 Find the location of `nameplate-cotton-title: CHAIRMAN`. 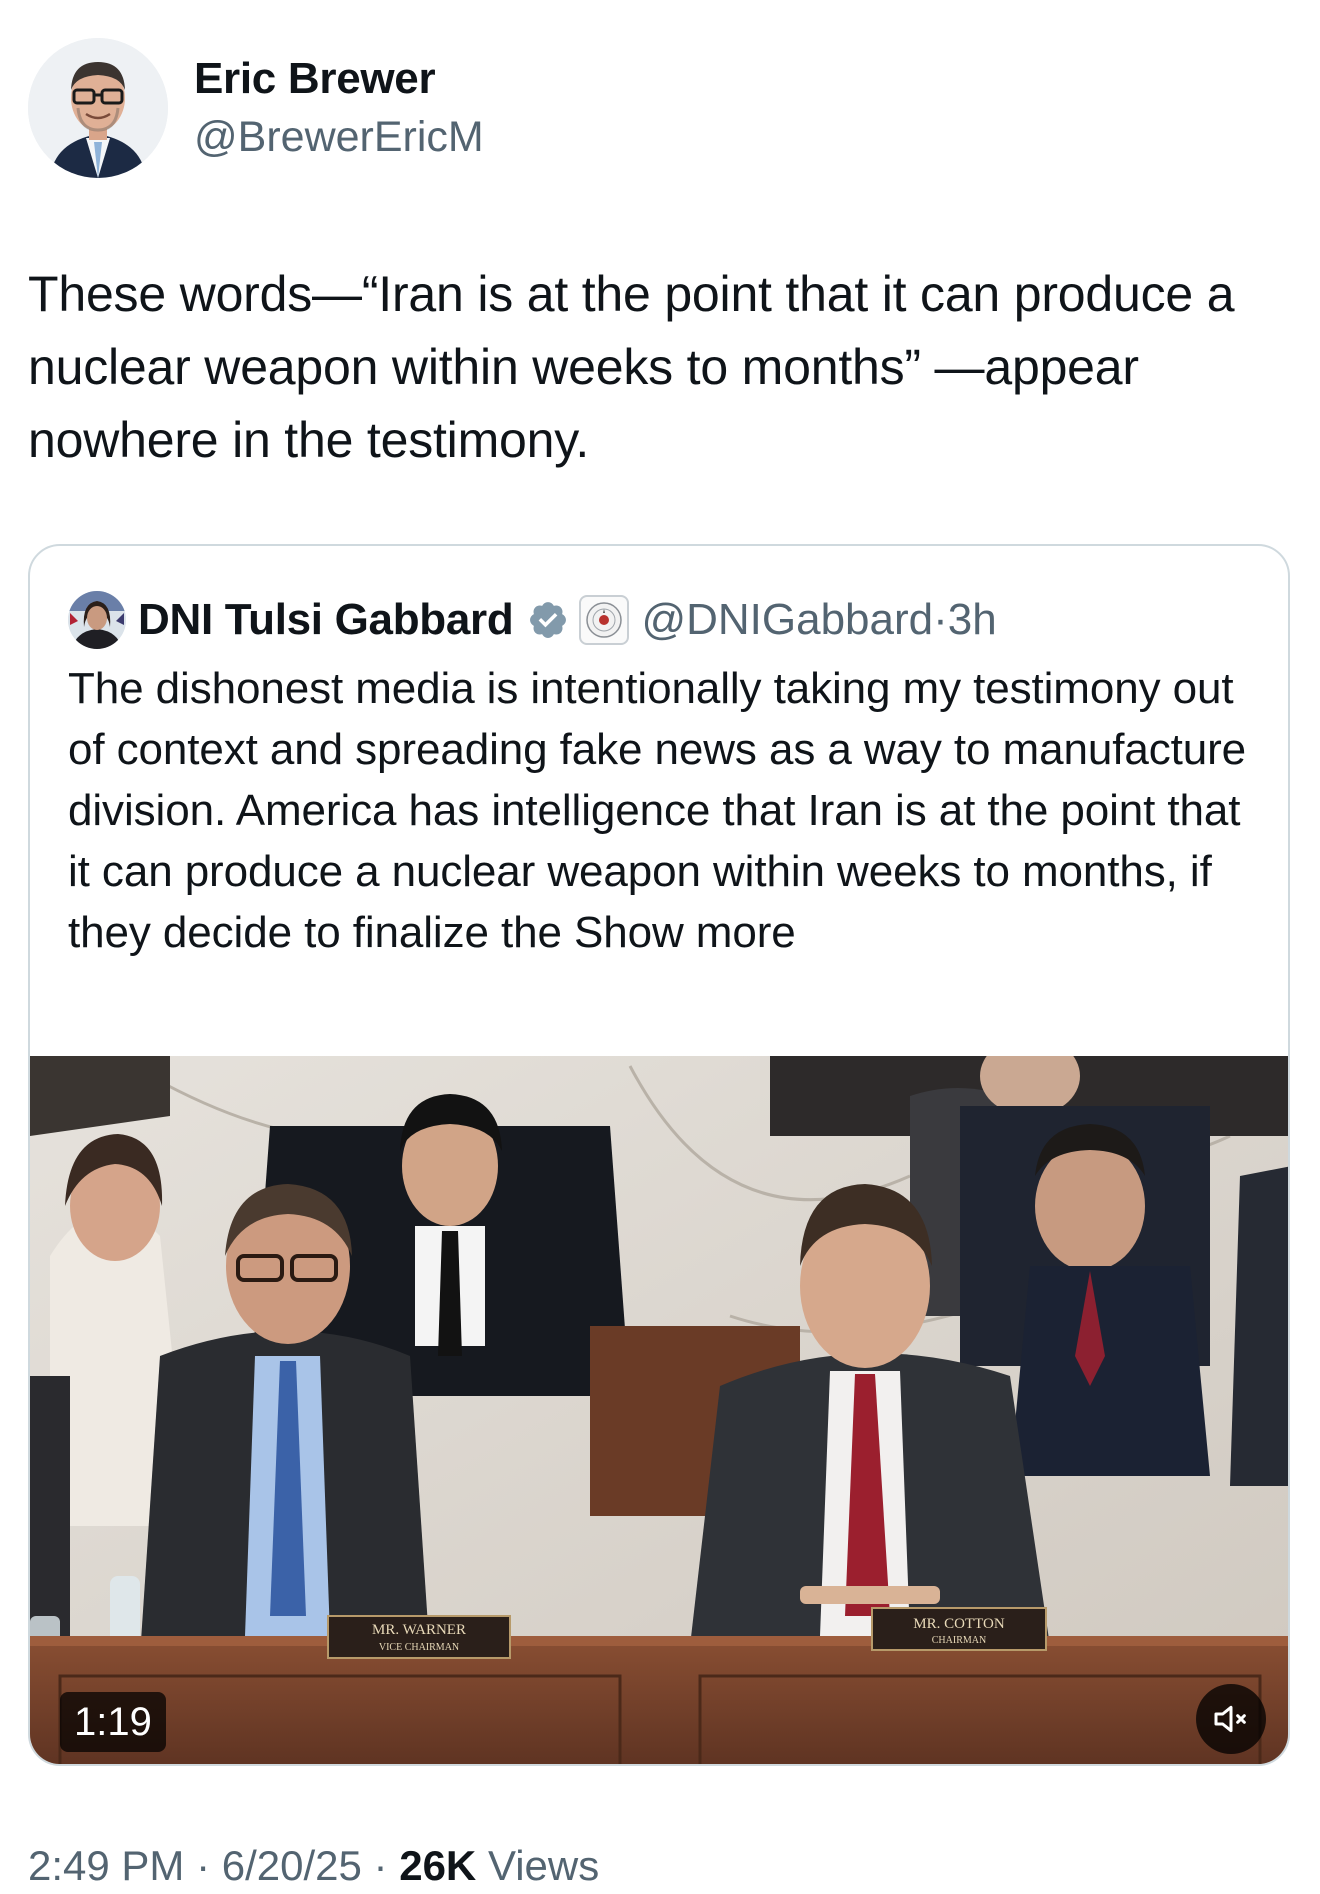

nameplate-cotton-title: CHAIRMAN is located at coordinates (959, 1640).